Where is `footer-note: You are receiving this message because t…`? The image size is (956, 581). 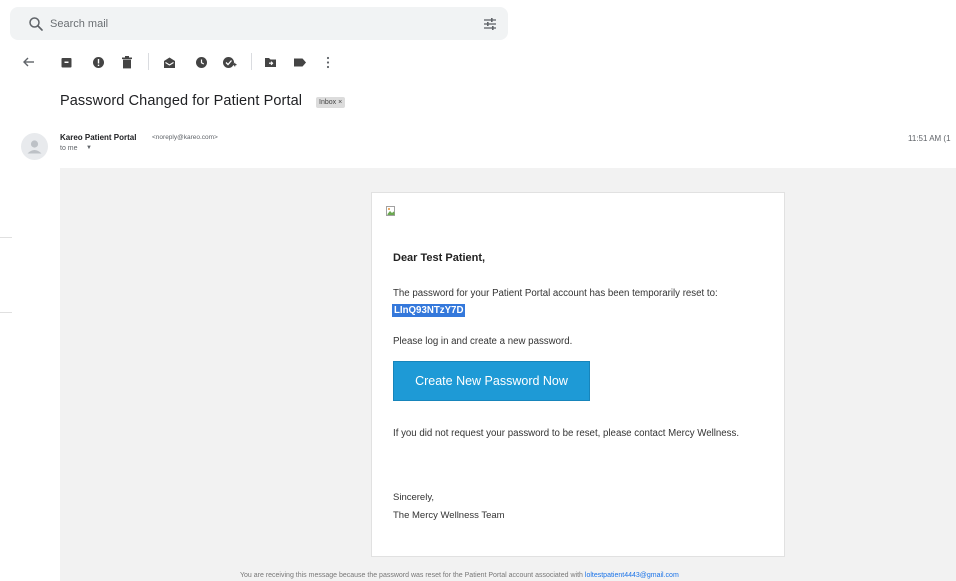 footer-note: You are receiving this message because t… is located at coordinates (459, 575).